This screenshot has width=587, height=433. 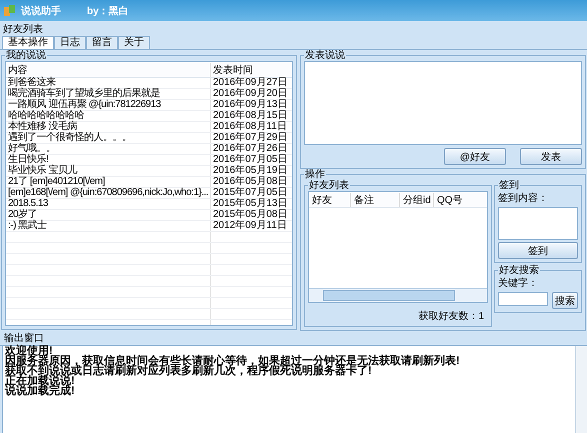 What do you see at coordinates (519, 270) in the screenshot?
I see `panel-title: 好友搜索` at bounding box center [519, 270].